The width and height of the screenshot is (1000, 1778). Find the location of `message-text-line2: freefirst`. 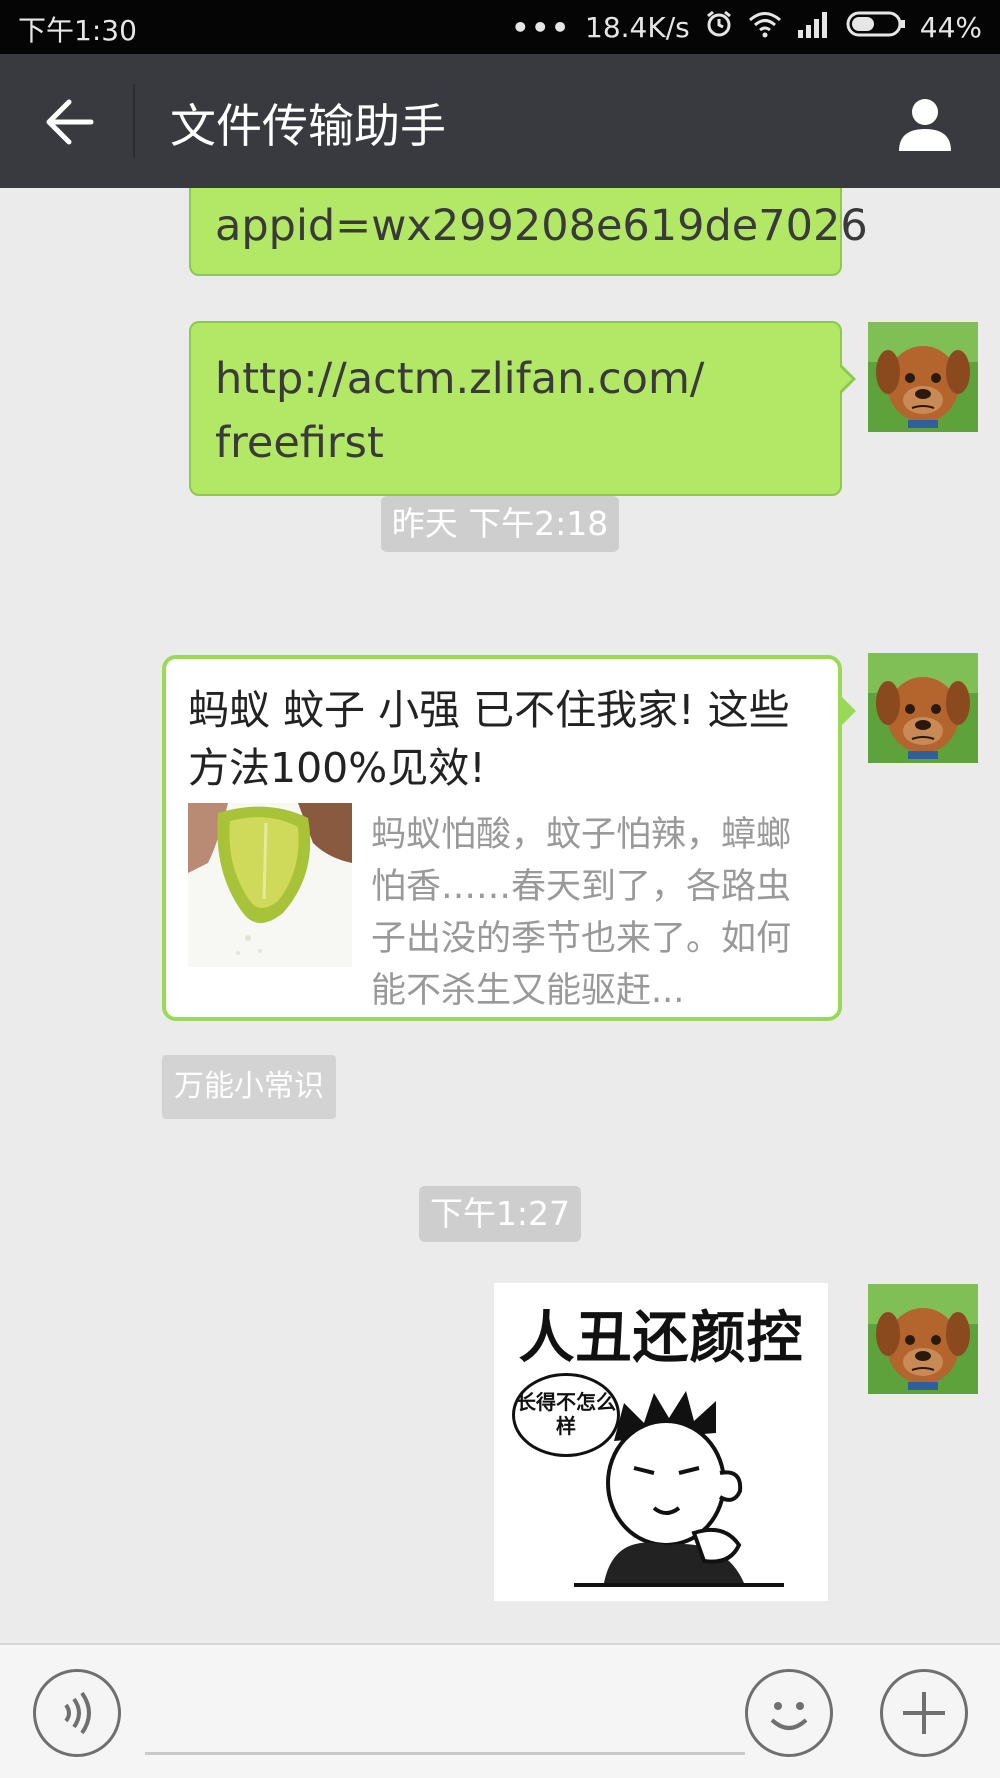

message-text-line2: freefirst is located at coordinates (299, 443).